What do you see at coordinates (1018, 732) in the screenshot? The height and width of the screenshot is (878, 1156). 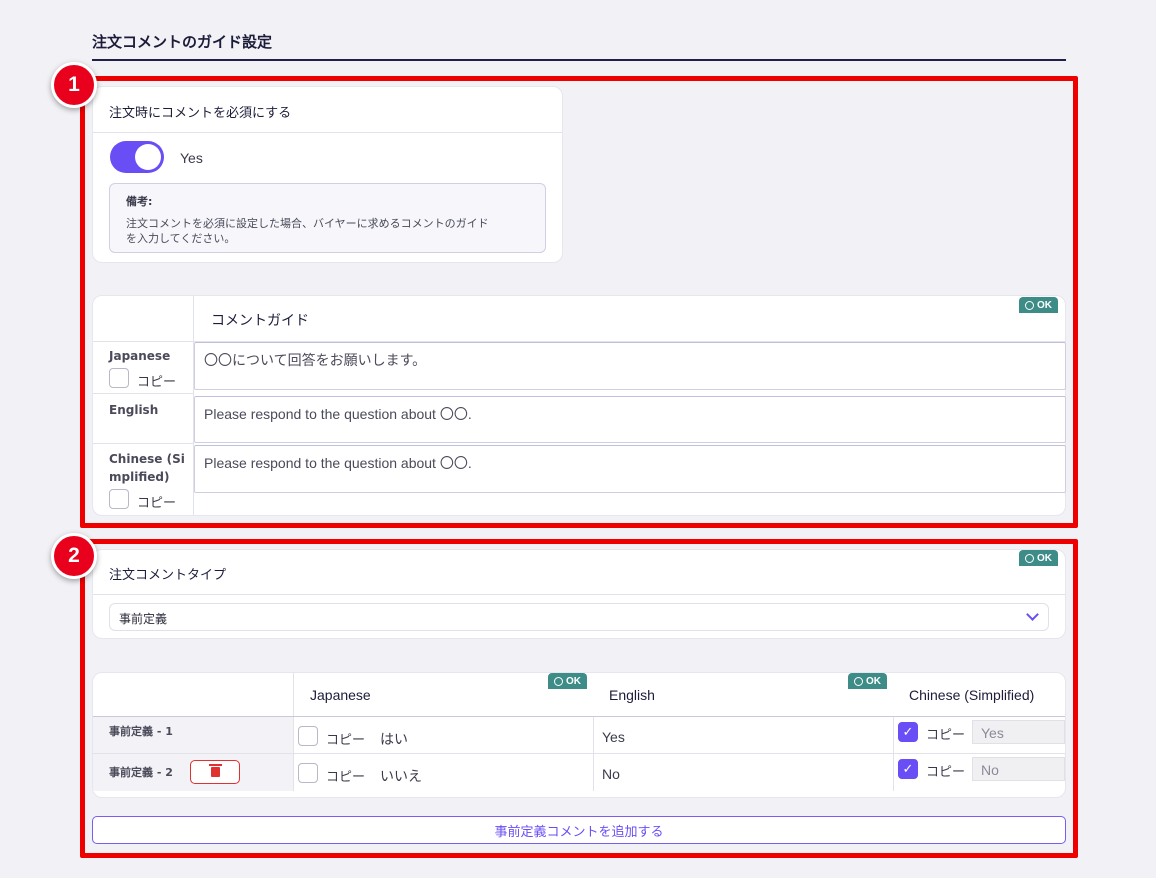 I see `row1-chinese-value: Yes` at bounding box center [1018, 732].